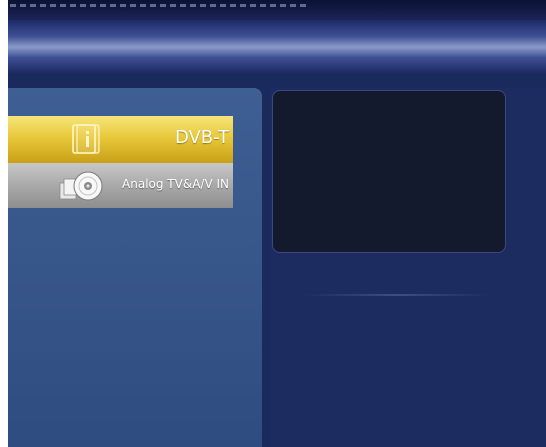 Image resolution: width=546 pixels, height=447 pixels. I want to click on top-band, so click(277, 10).